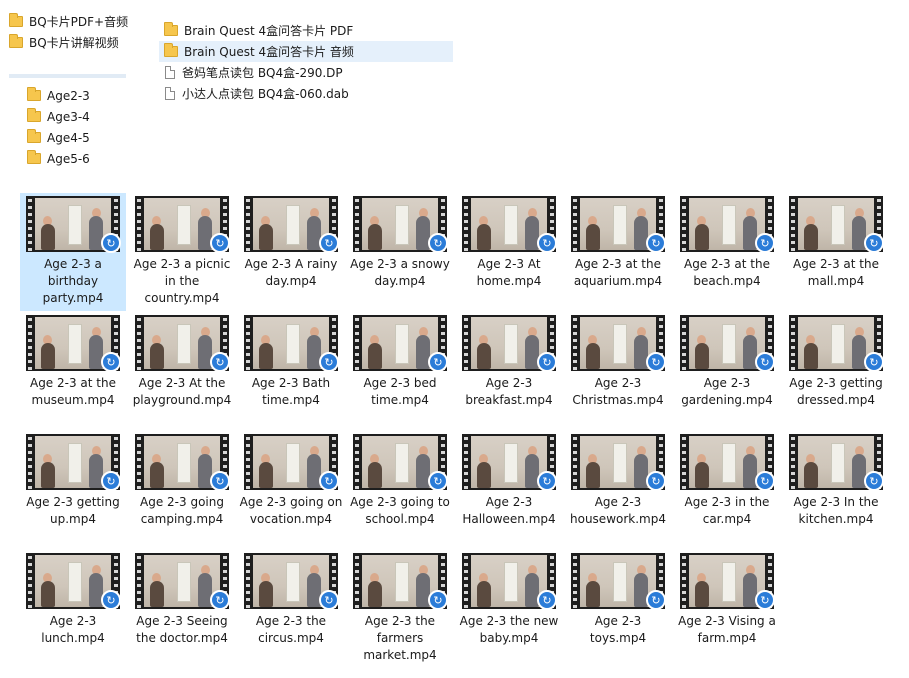 Image resolution: width=909 pixels, height=678 pixels. What do you see at coordinates (727, 609) in the screenshot?
I see `video-file-item: ↻ Age 2-3 Vising a farm.mp4` at bounding box center [727, 609].